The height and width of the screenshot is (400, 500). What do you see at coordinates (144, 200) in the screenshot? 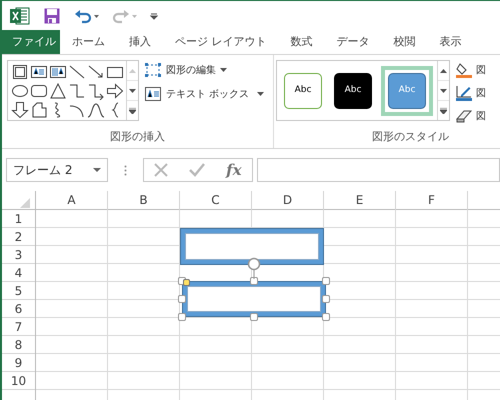
I see `column-header: B` at bounding box center [144, 200].